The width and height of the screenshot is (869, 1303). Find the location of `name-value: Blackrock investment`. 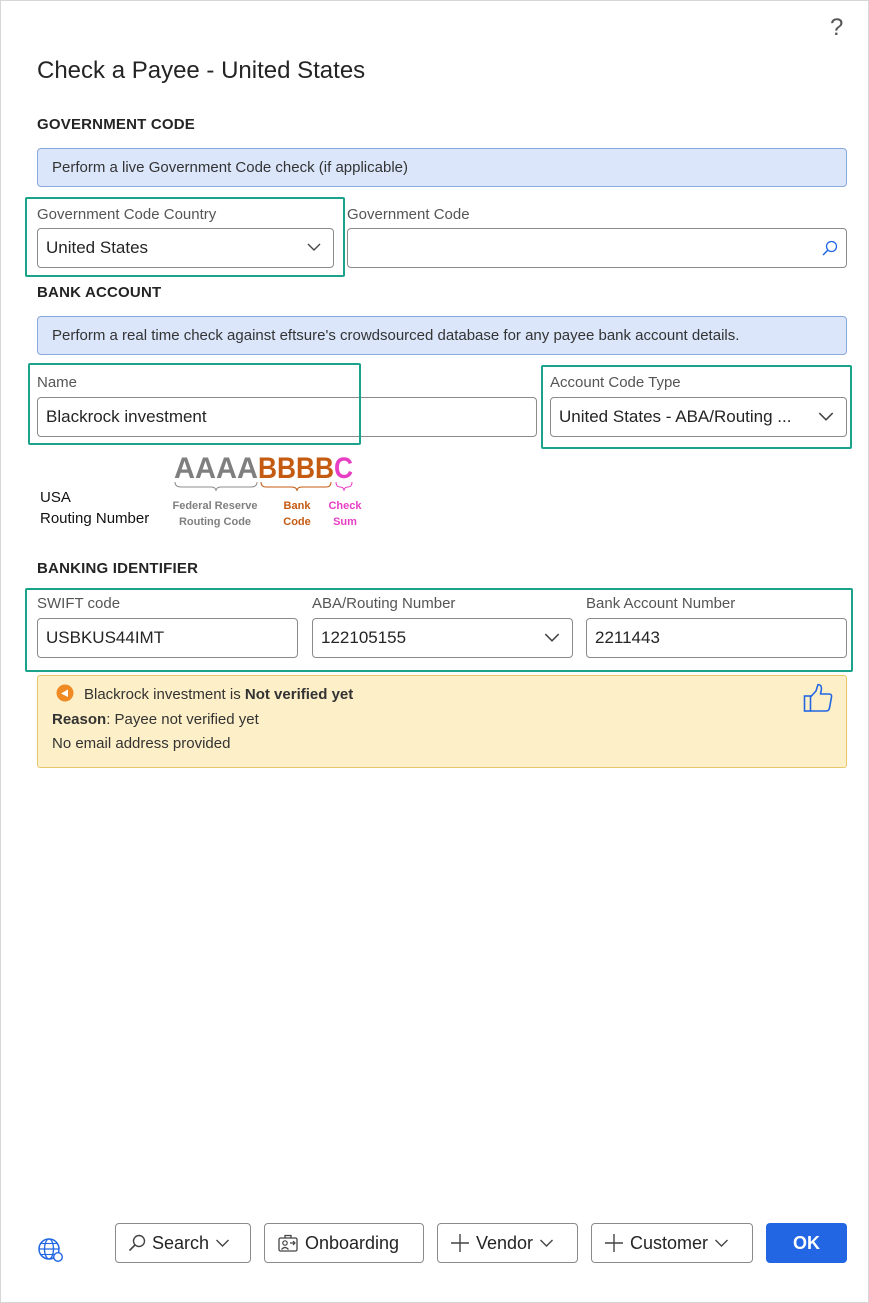

name-value: Blackrock investment is located at coordinates (126, 416).